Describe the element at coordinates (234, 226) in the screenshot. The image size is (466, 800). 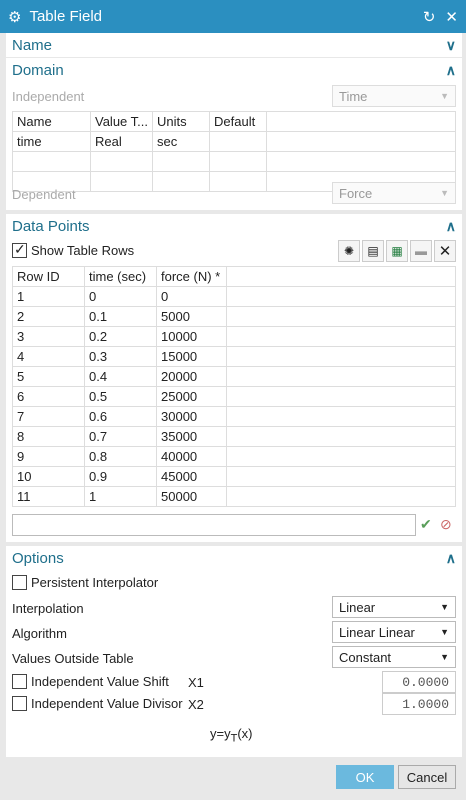
I see `data-points-section-header: Data Points ∧` at that location.